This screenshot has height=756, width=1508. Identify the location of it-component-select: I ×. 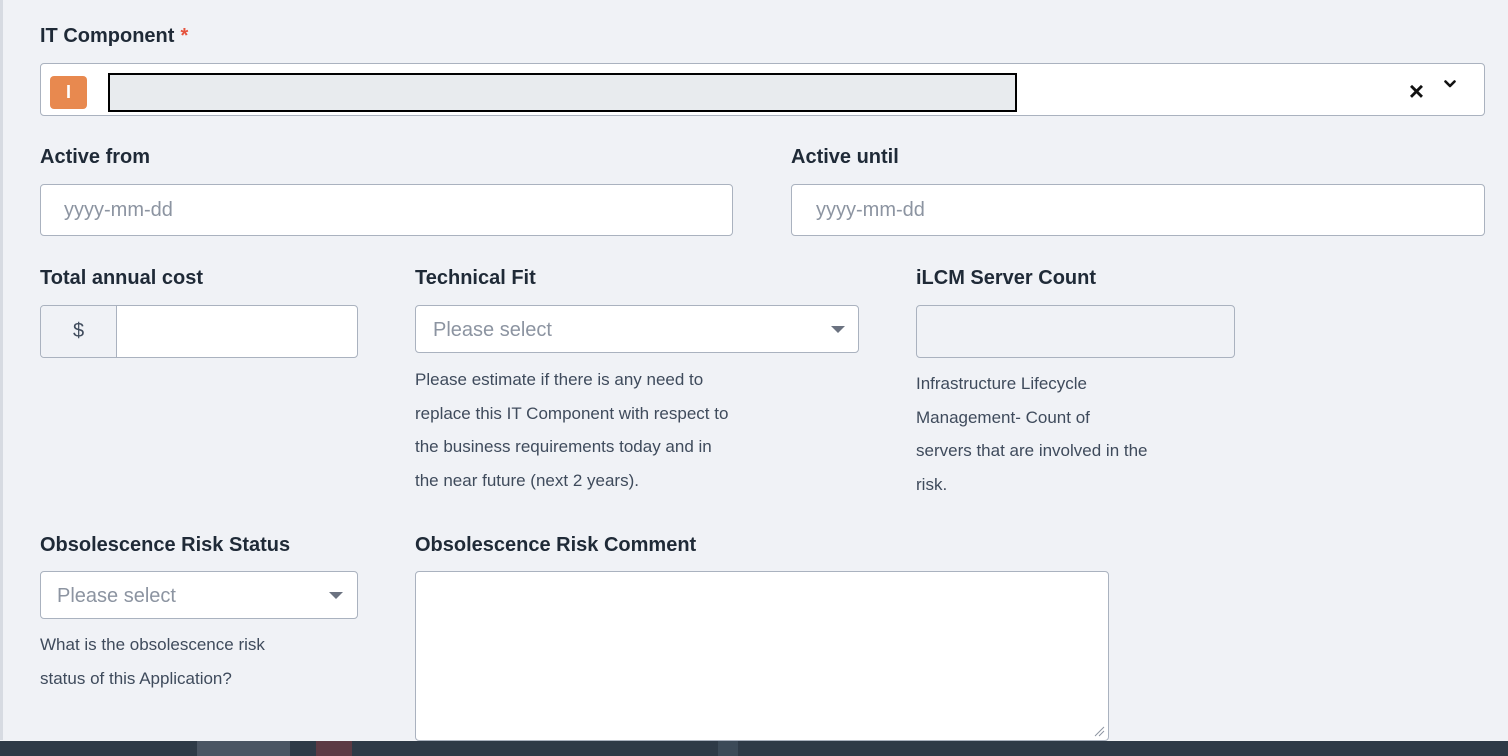
(762, 89).